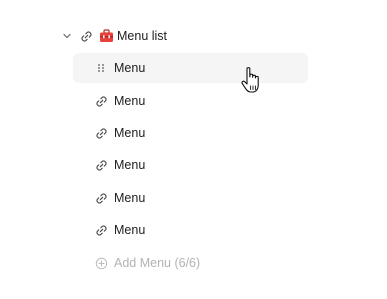  I want to click on menu-item-3: Menu, so click(190, 133).